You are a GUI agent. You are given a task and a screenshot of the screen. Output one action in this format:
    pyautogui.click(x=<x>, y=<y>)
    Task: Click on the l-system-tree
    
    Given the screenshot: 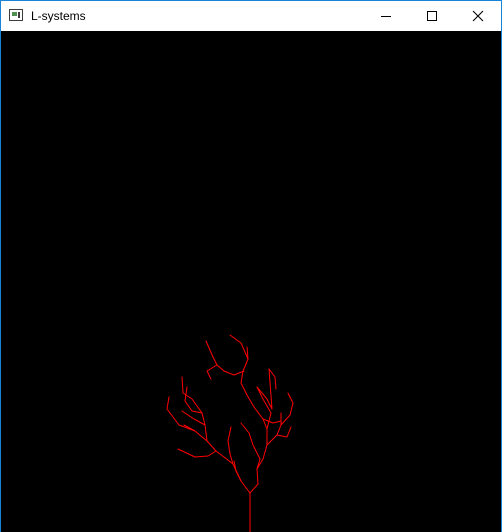 What is the action you would take?
    pyautogui.click(x=230, y=433)
    